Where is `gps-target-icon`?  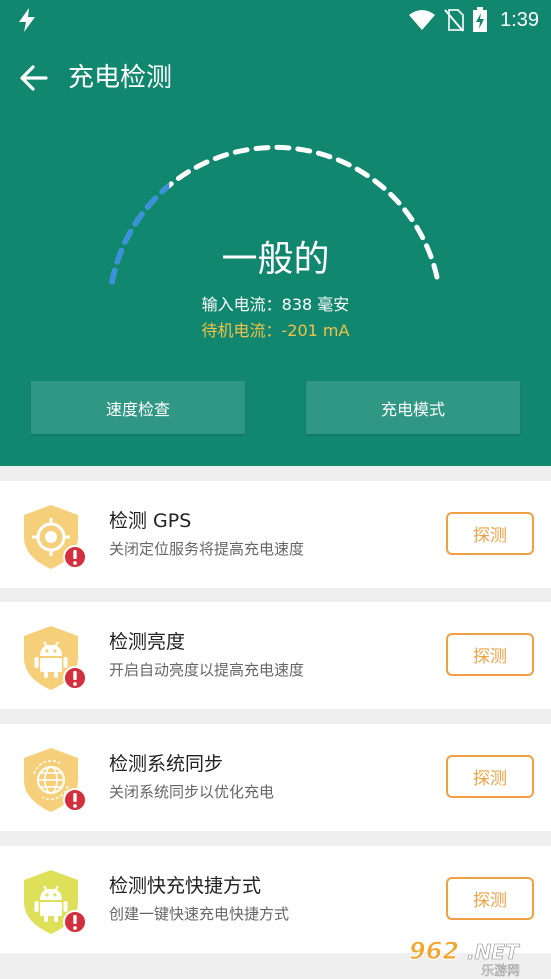 gps-target-icon is located at coordinates (55, 537).